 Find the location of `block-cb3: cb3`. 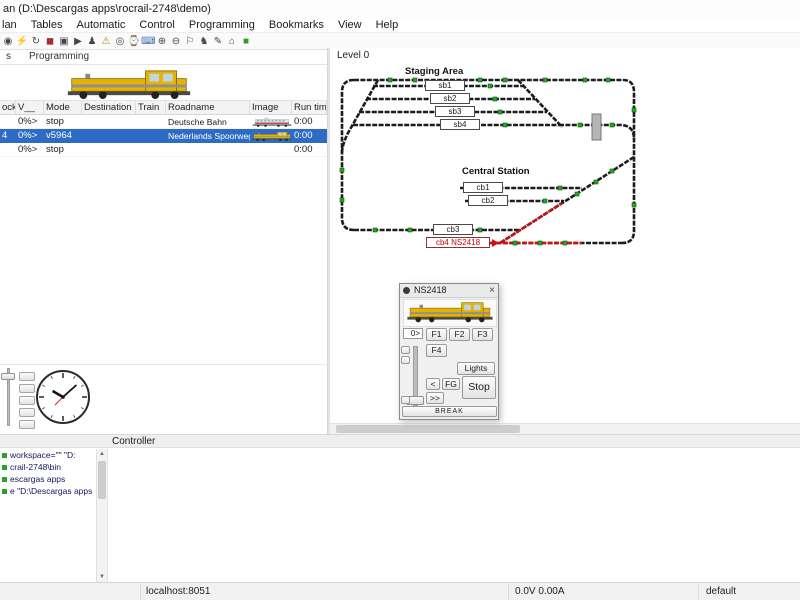

block-cb3: cb3 is located at coordinates (453, 229).